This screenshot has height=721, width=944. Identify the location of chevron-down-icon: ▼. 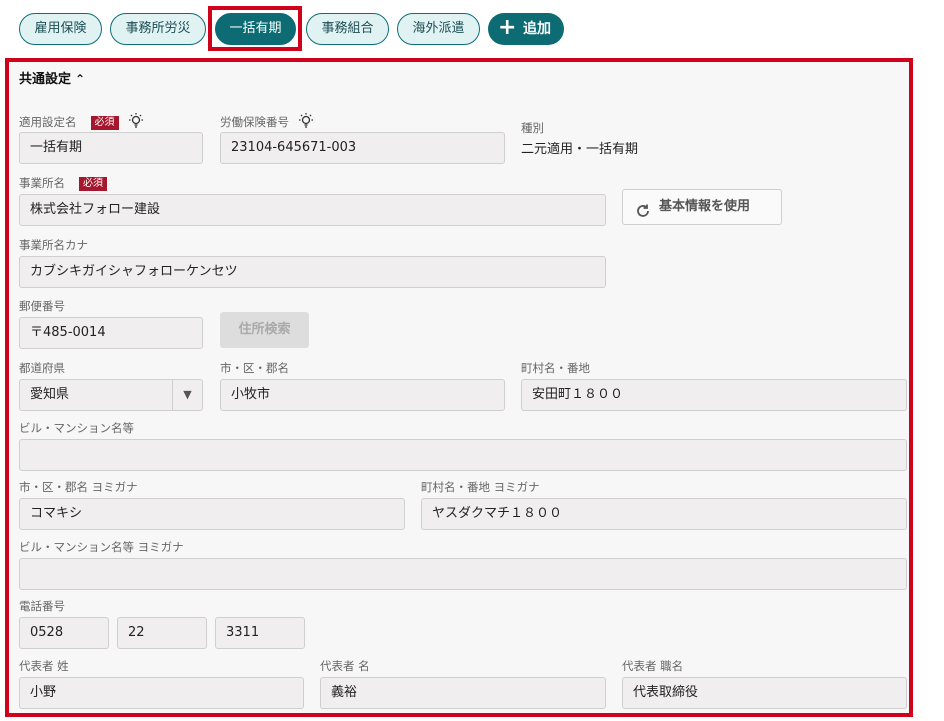
(187, 395).